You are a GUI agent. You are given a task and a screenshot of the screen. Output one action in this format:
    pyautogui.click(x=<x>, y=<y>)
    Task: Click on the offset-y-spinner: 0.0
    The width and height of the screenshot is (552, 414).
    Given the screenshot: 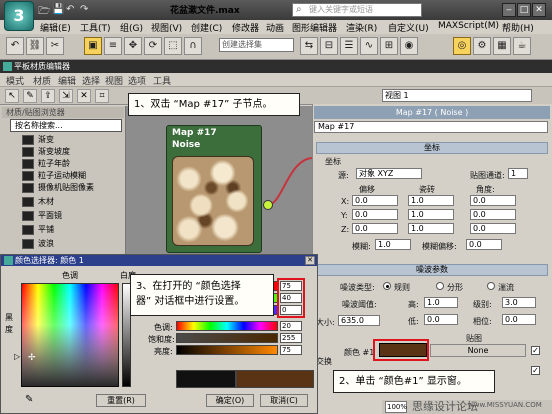 What is the action you would take?
    pyautogui.click(x=375, y=214)
    